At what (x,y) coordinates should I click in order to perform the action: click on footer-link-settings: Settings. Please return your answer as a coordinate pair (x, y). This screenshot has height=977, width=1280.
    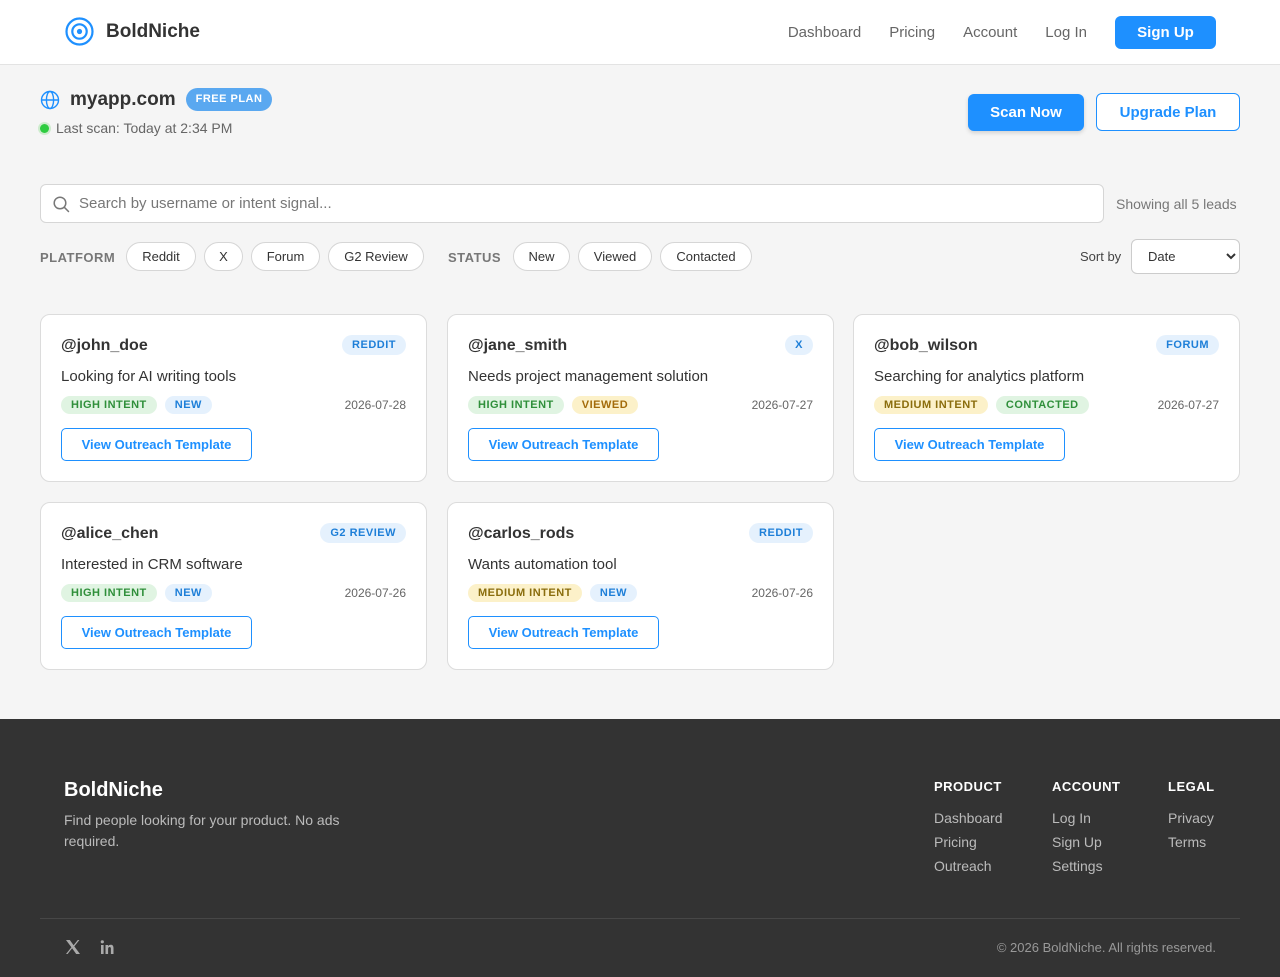
    Looking at the image, I should click on (1086, 866).